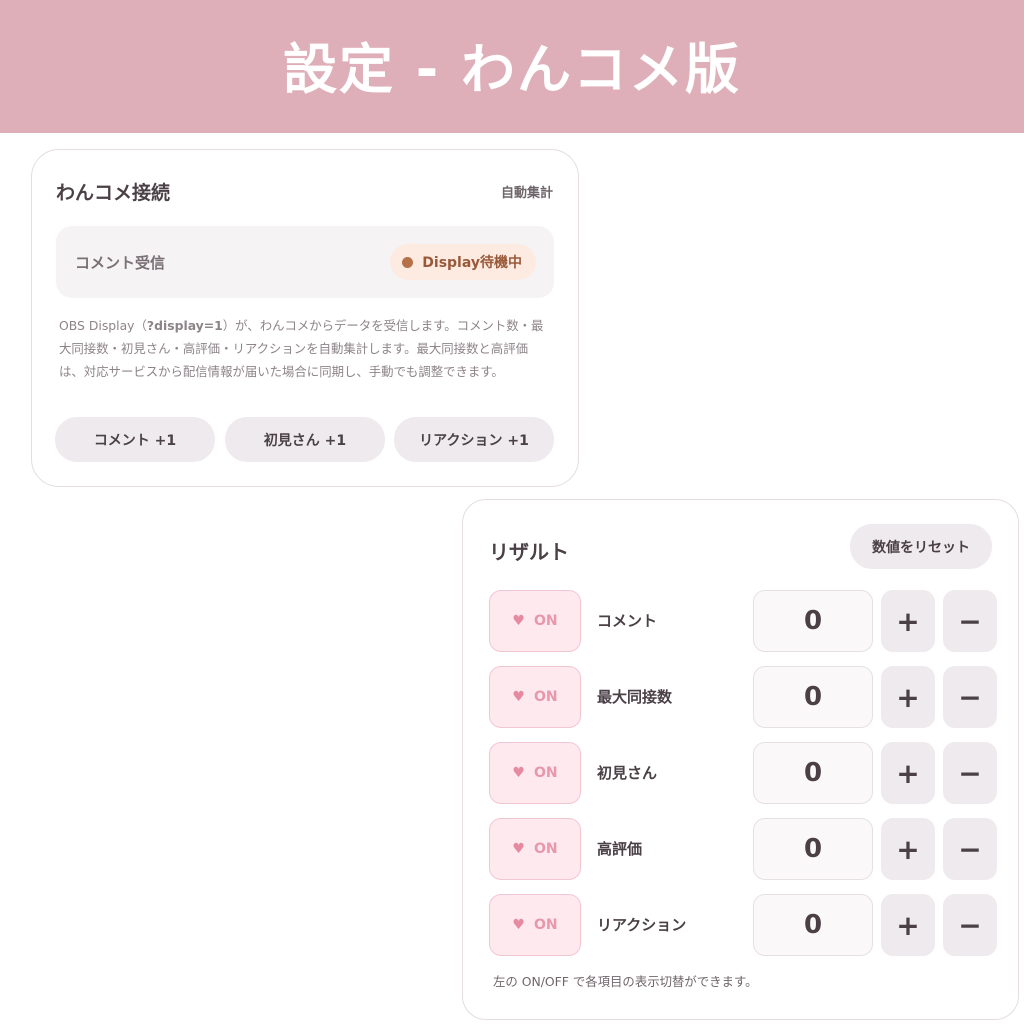 The width and height of the screenshot is (1024, 1024). What do you see at coordinates (921, 546) in the screenshot?
I see `reset-values-button: 数値をリセット` at bounding box center [921, 546].